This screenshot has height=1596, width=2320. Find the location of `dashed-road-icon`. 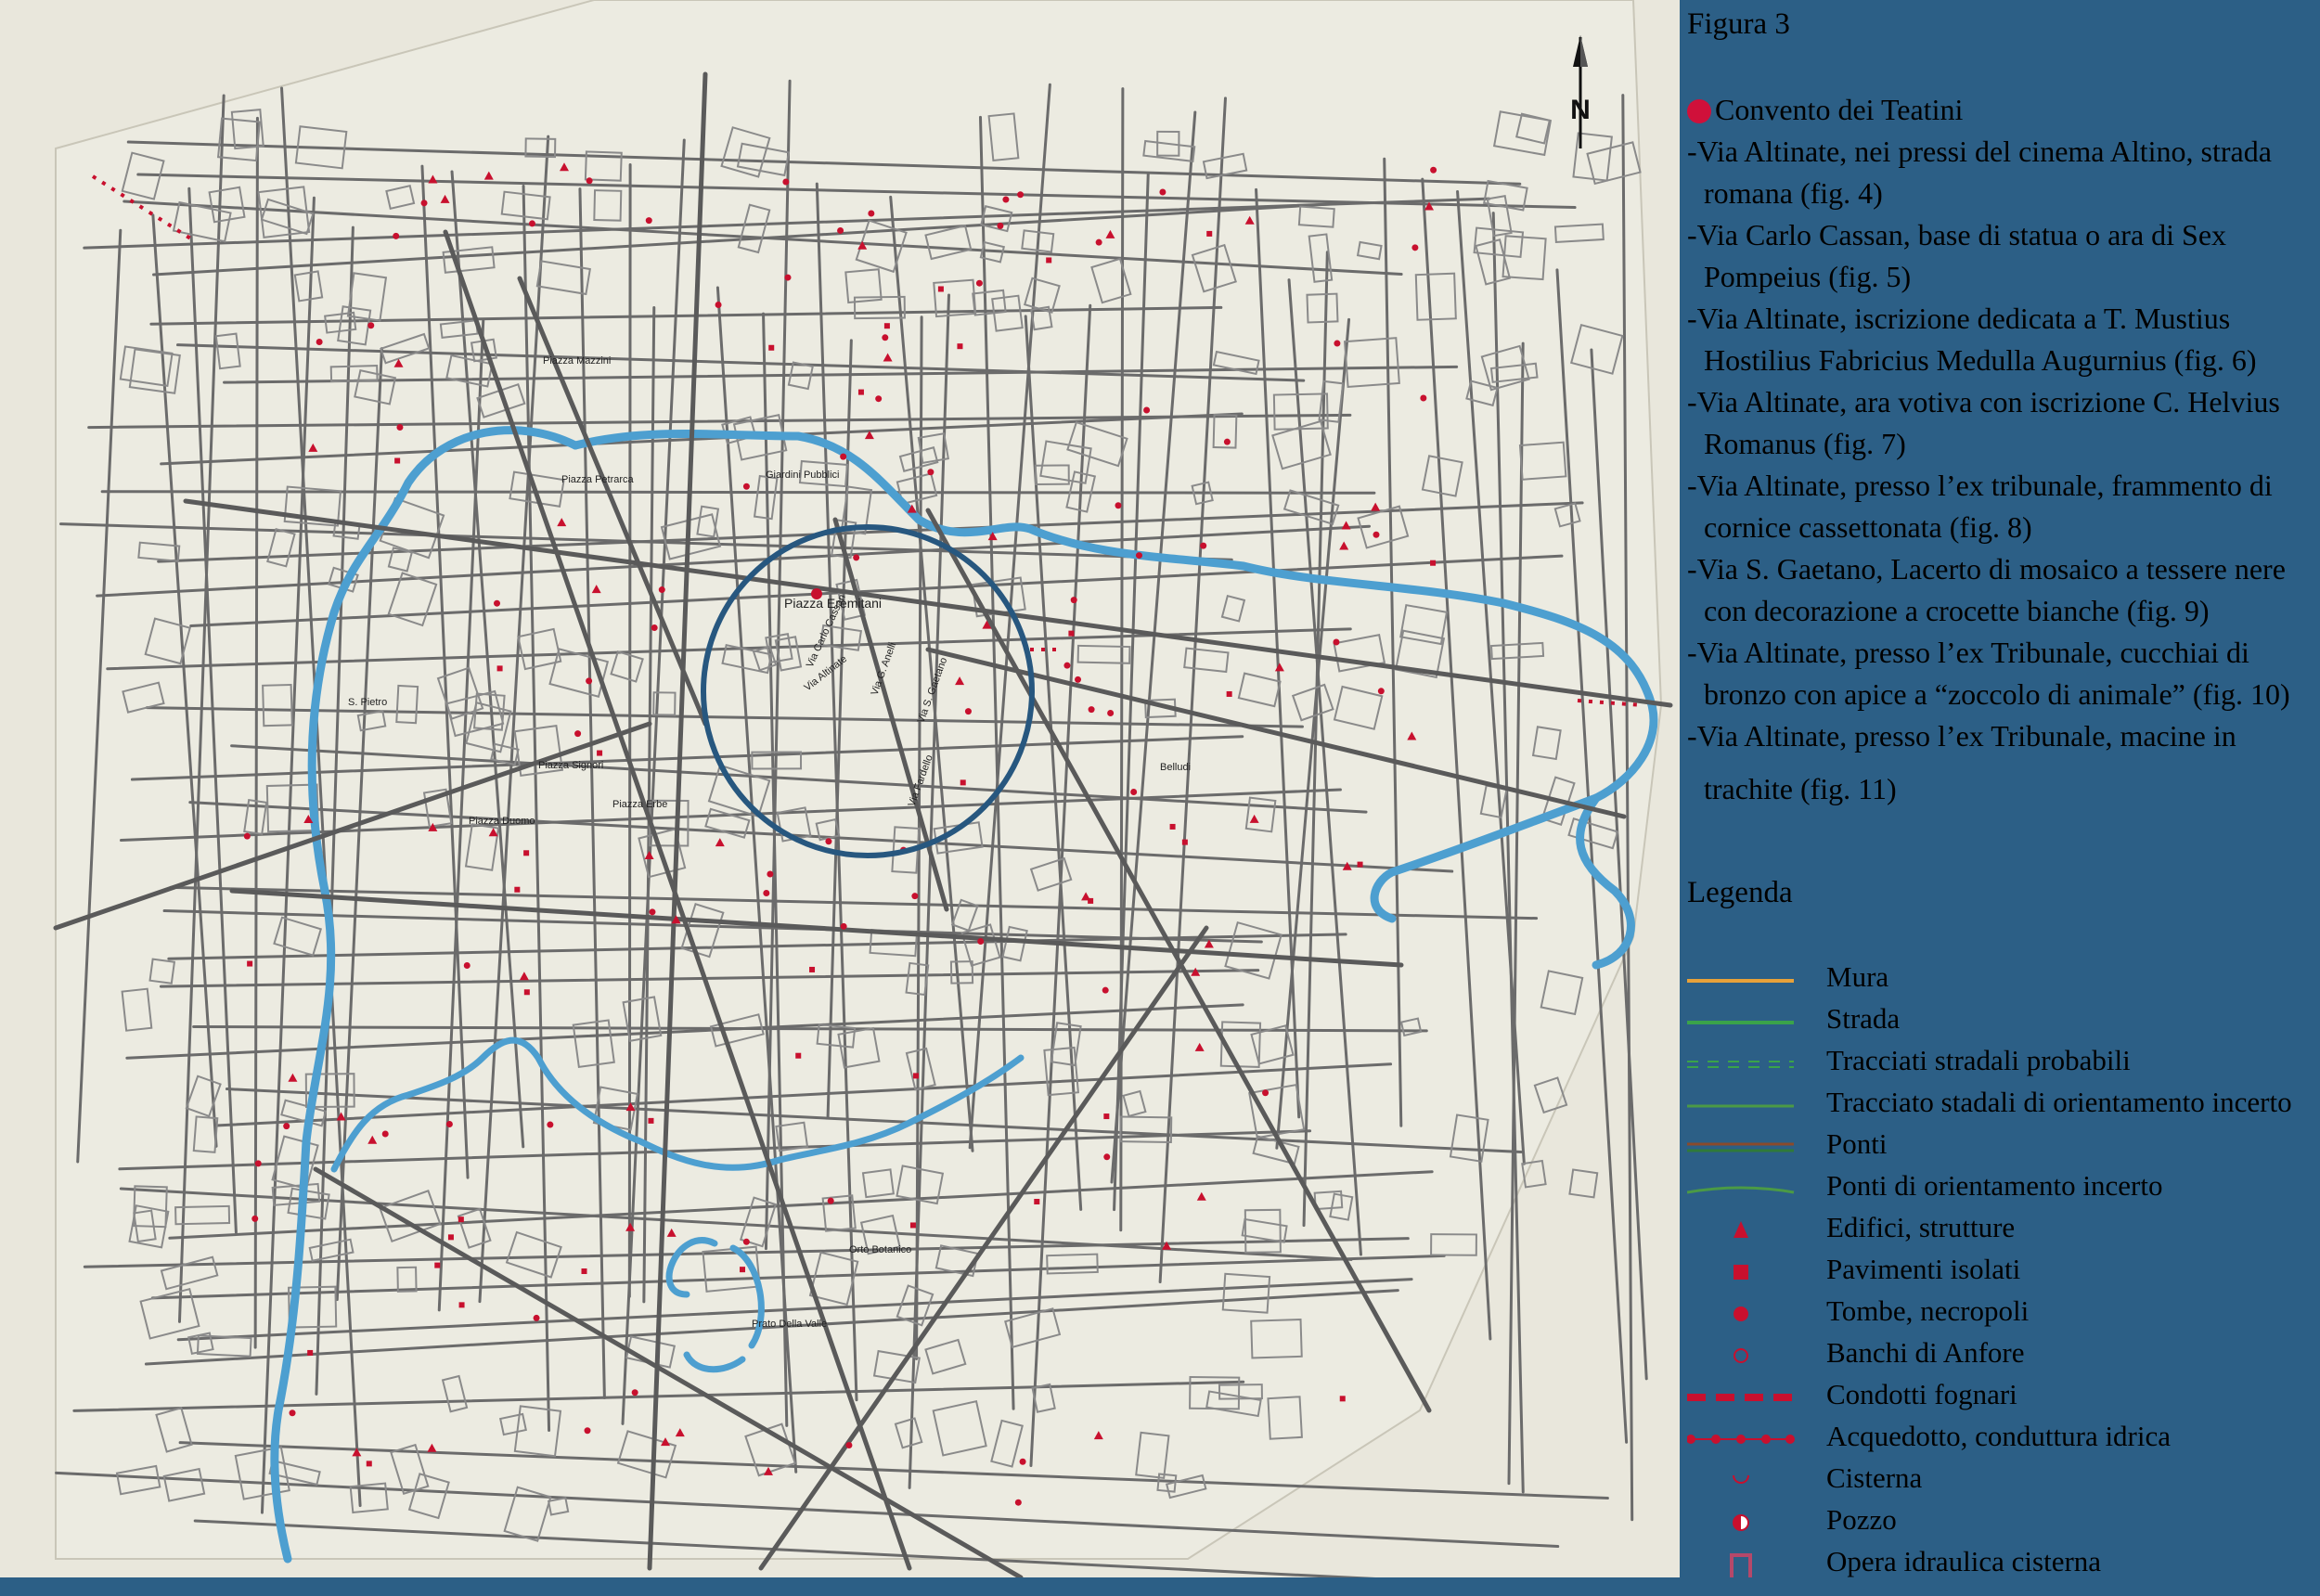

dashed-road-icon is located at coordinates (1741, 1064).